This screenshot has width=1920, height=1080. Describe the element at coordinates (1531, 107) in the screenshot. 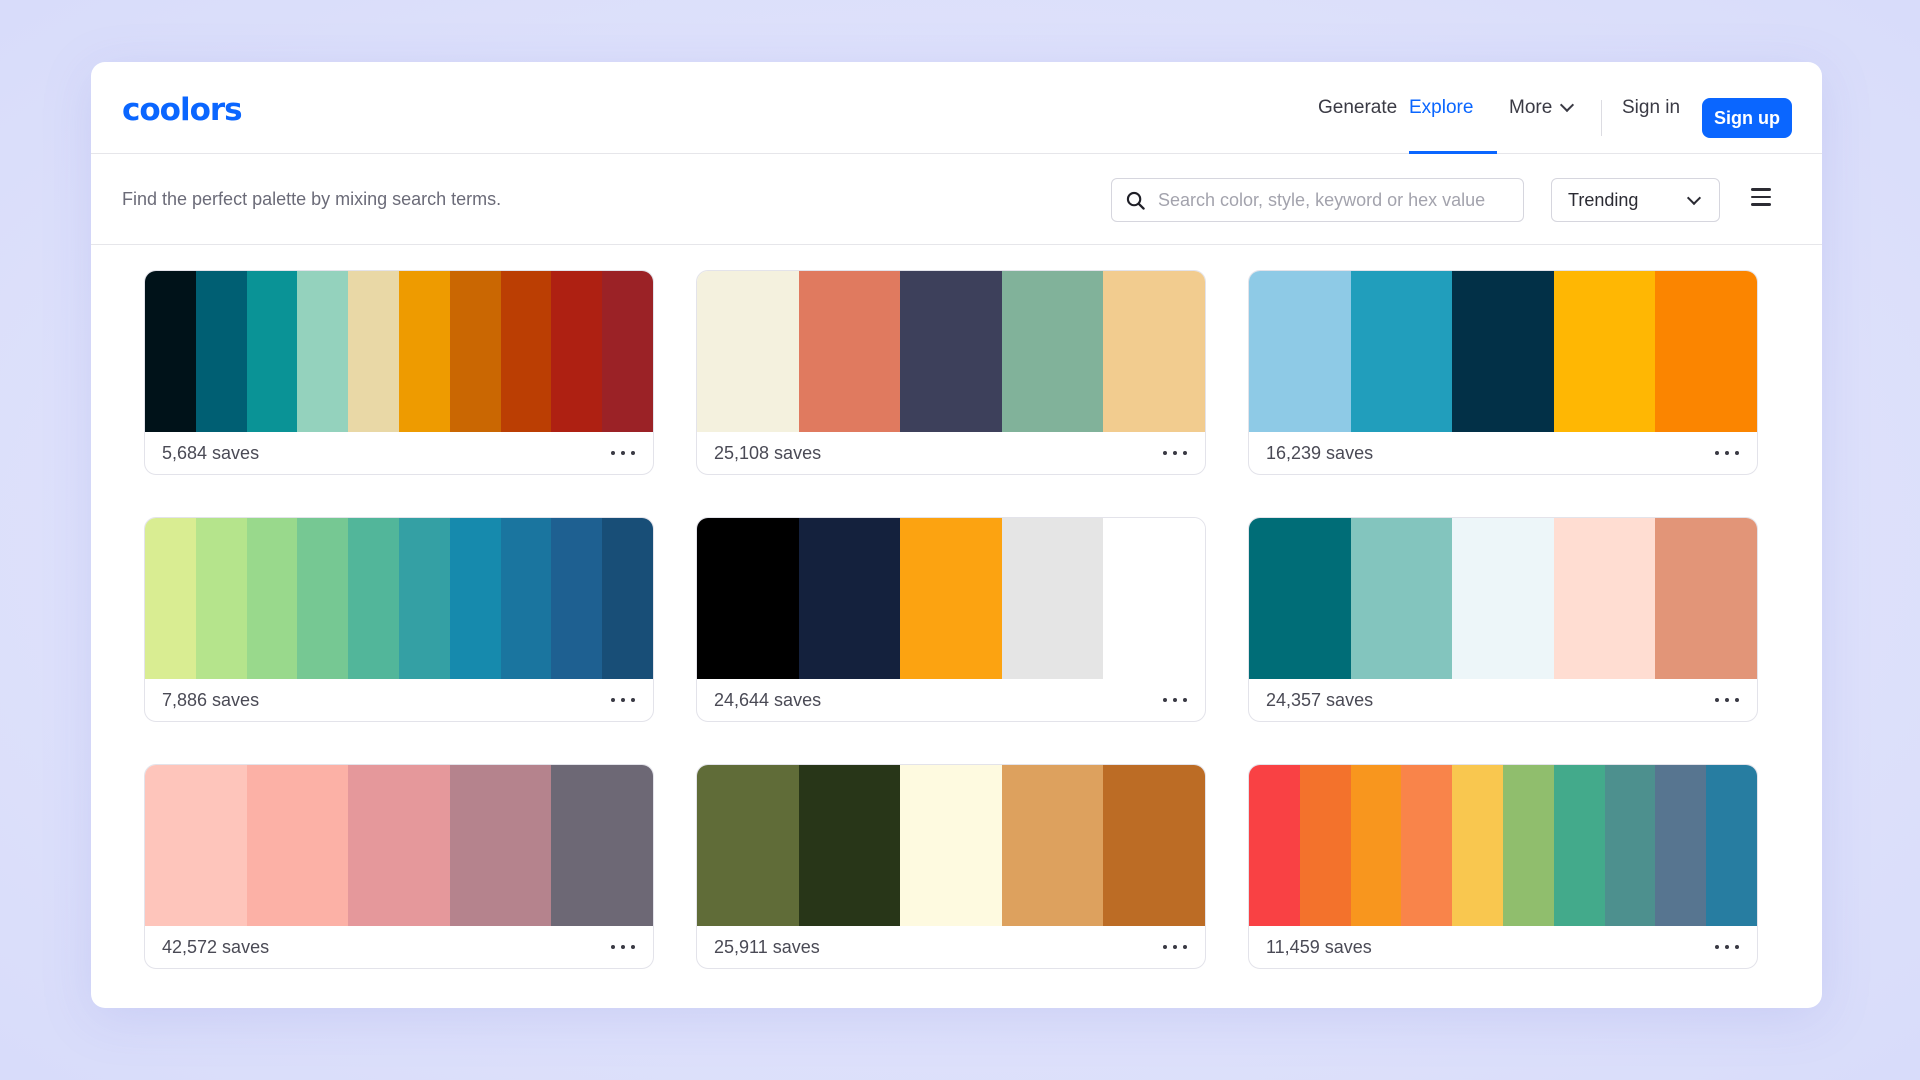

I see `nav-more-label: More` at that location.